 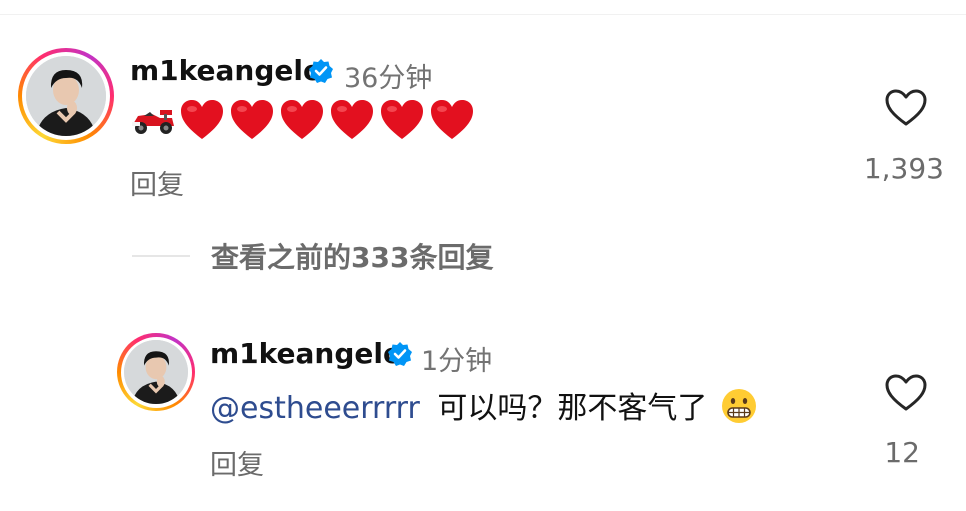 I want to click on view-previous-replies-button: 查看之前的333条回复, so click(x=352, y=256).